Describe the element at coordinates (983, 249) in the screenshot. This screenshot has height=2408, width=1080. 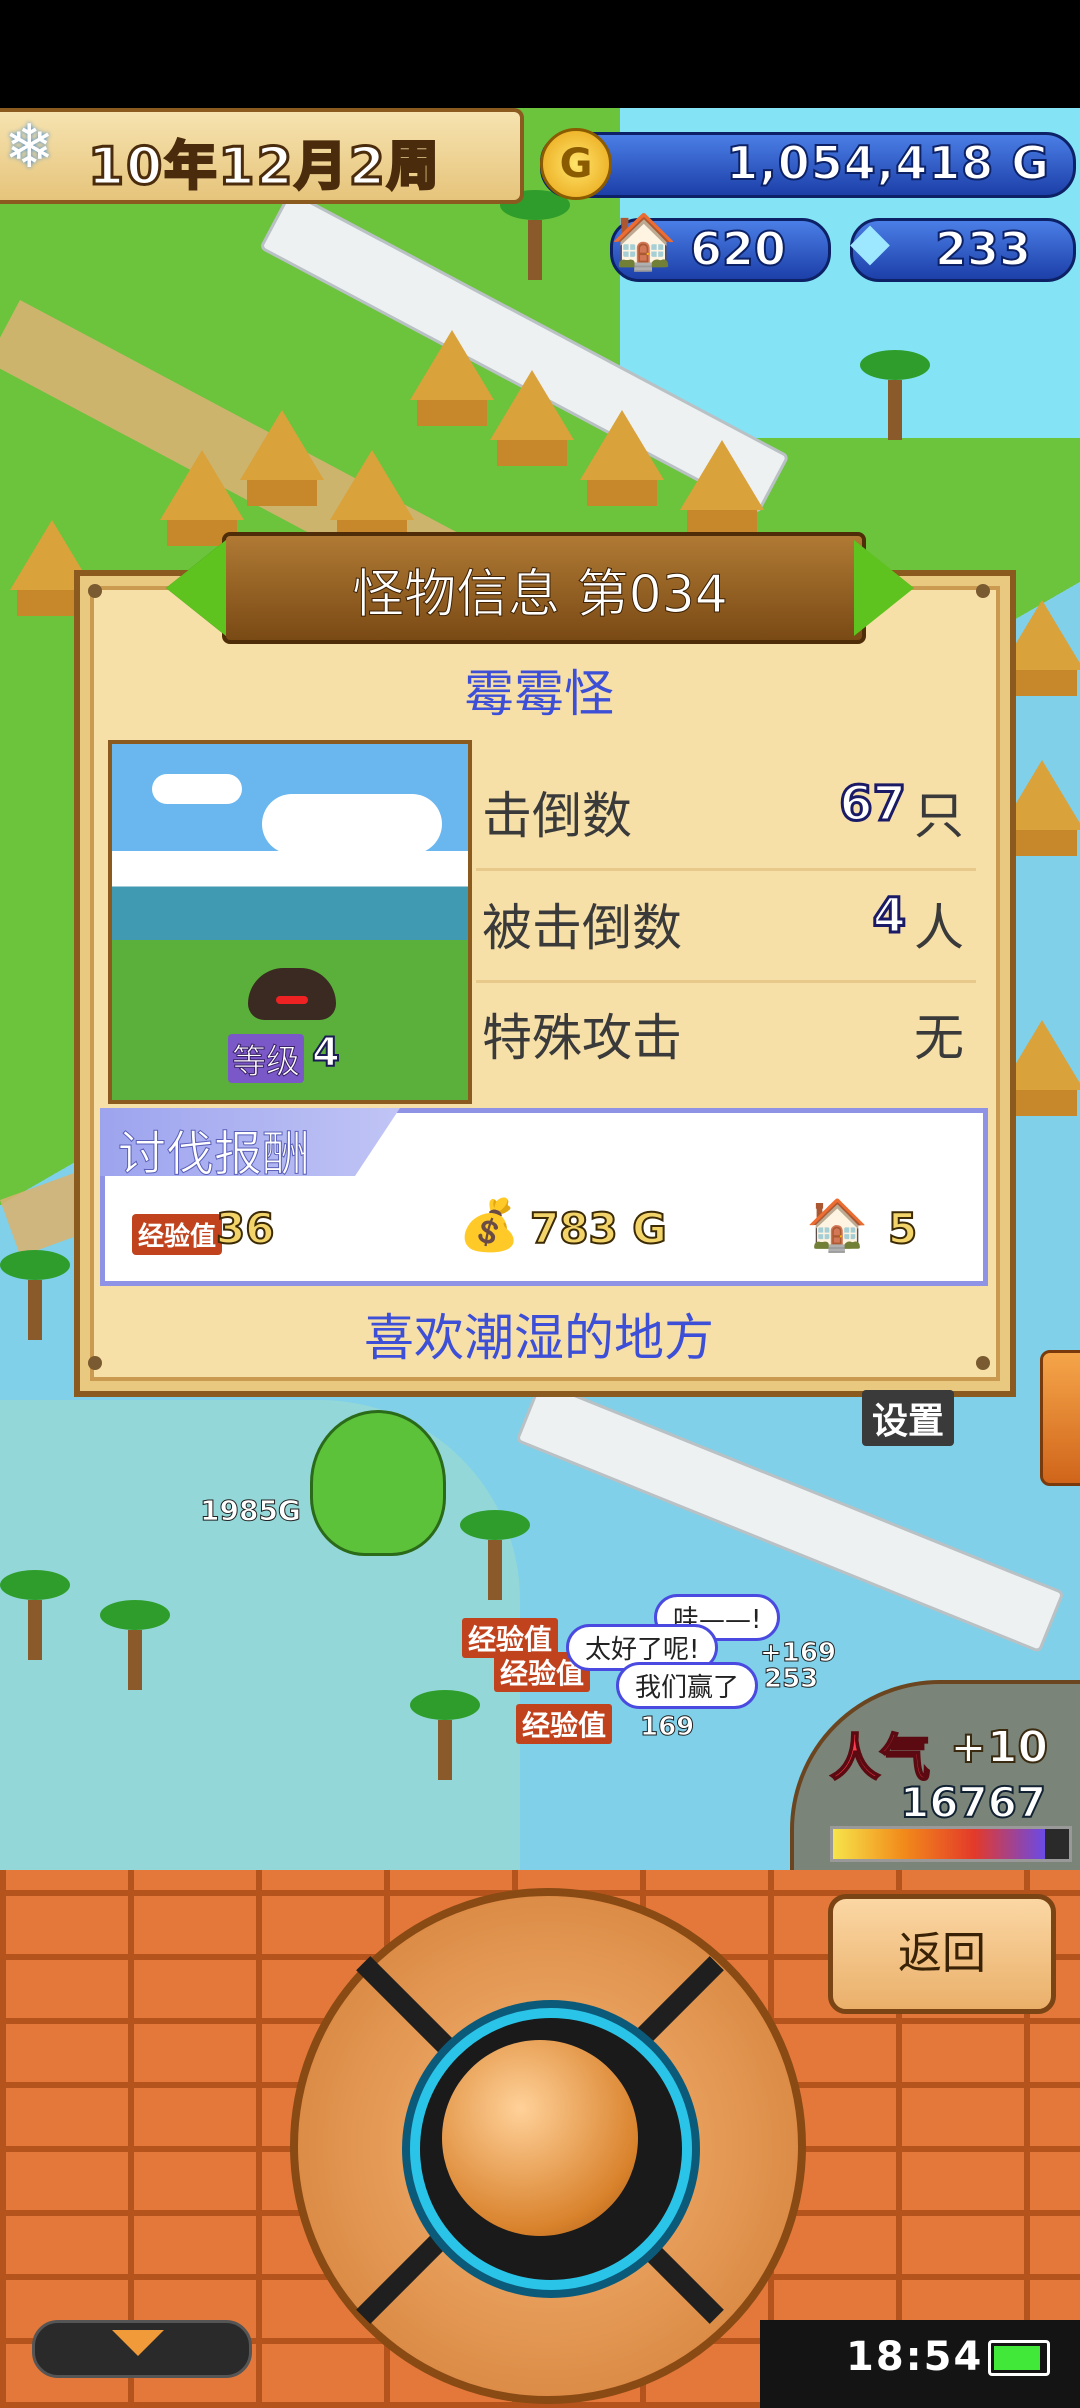
I see `gem-count: 233` at that location.